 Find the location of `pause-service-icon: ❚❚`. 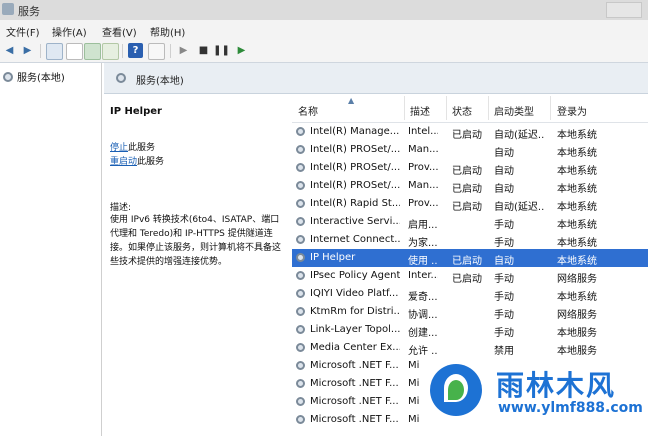

pause-service-icon: ❚❚ is located at coordinates (221, 50).